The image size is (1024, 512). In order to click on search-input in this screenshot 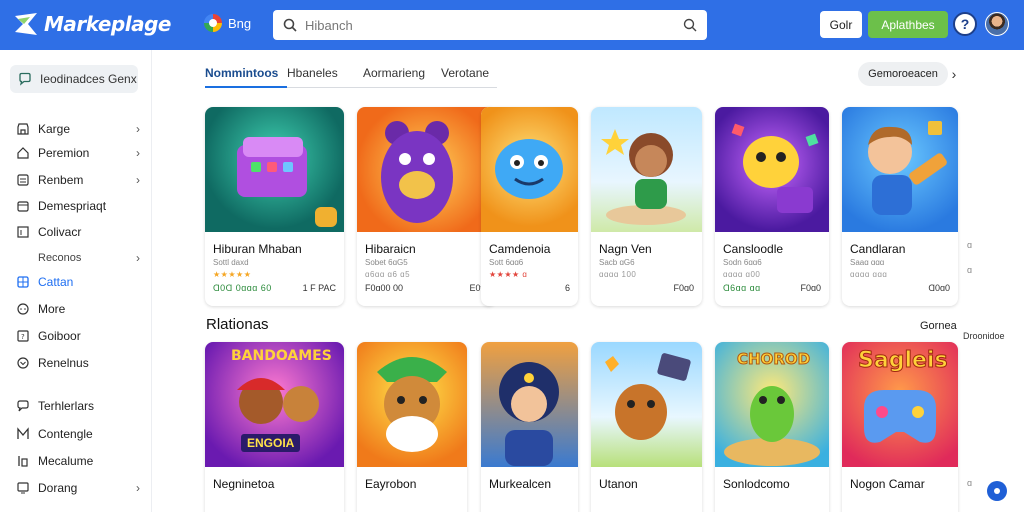, I will do `click(490, 25)`.